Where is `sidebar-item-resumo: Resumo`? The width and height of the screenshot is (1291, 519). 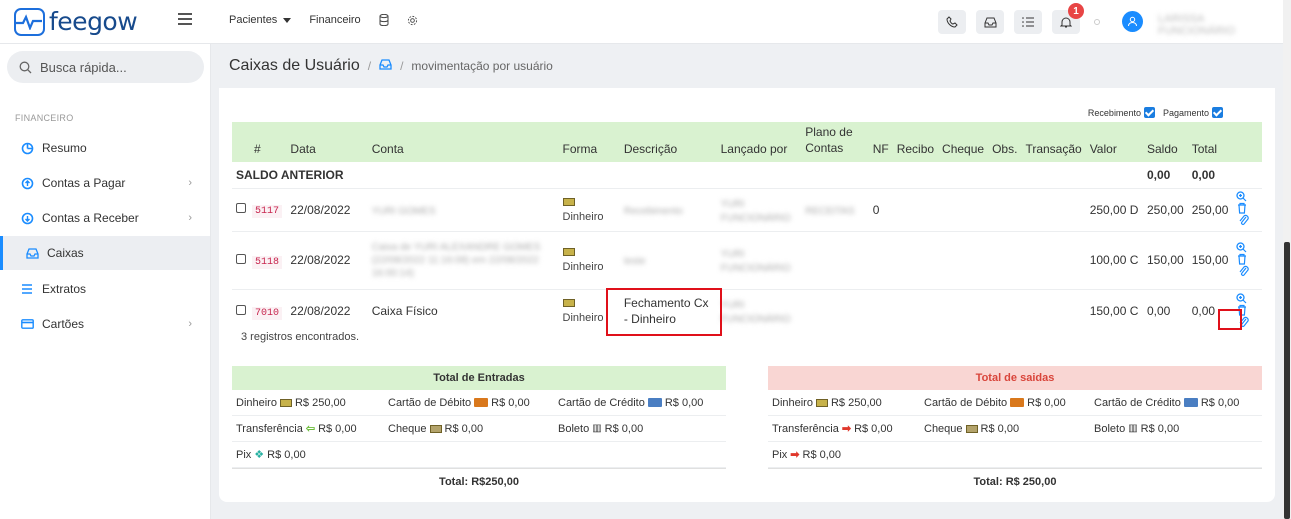
sidebar-item-resumo: Resumo is located at coordinates (105, 148).